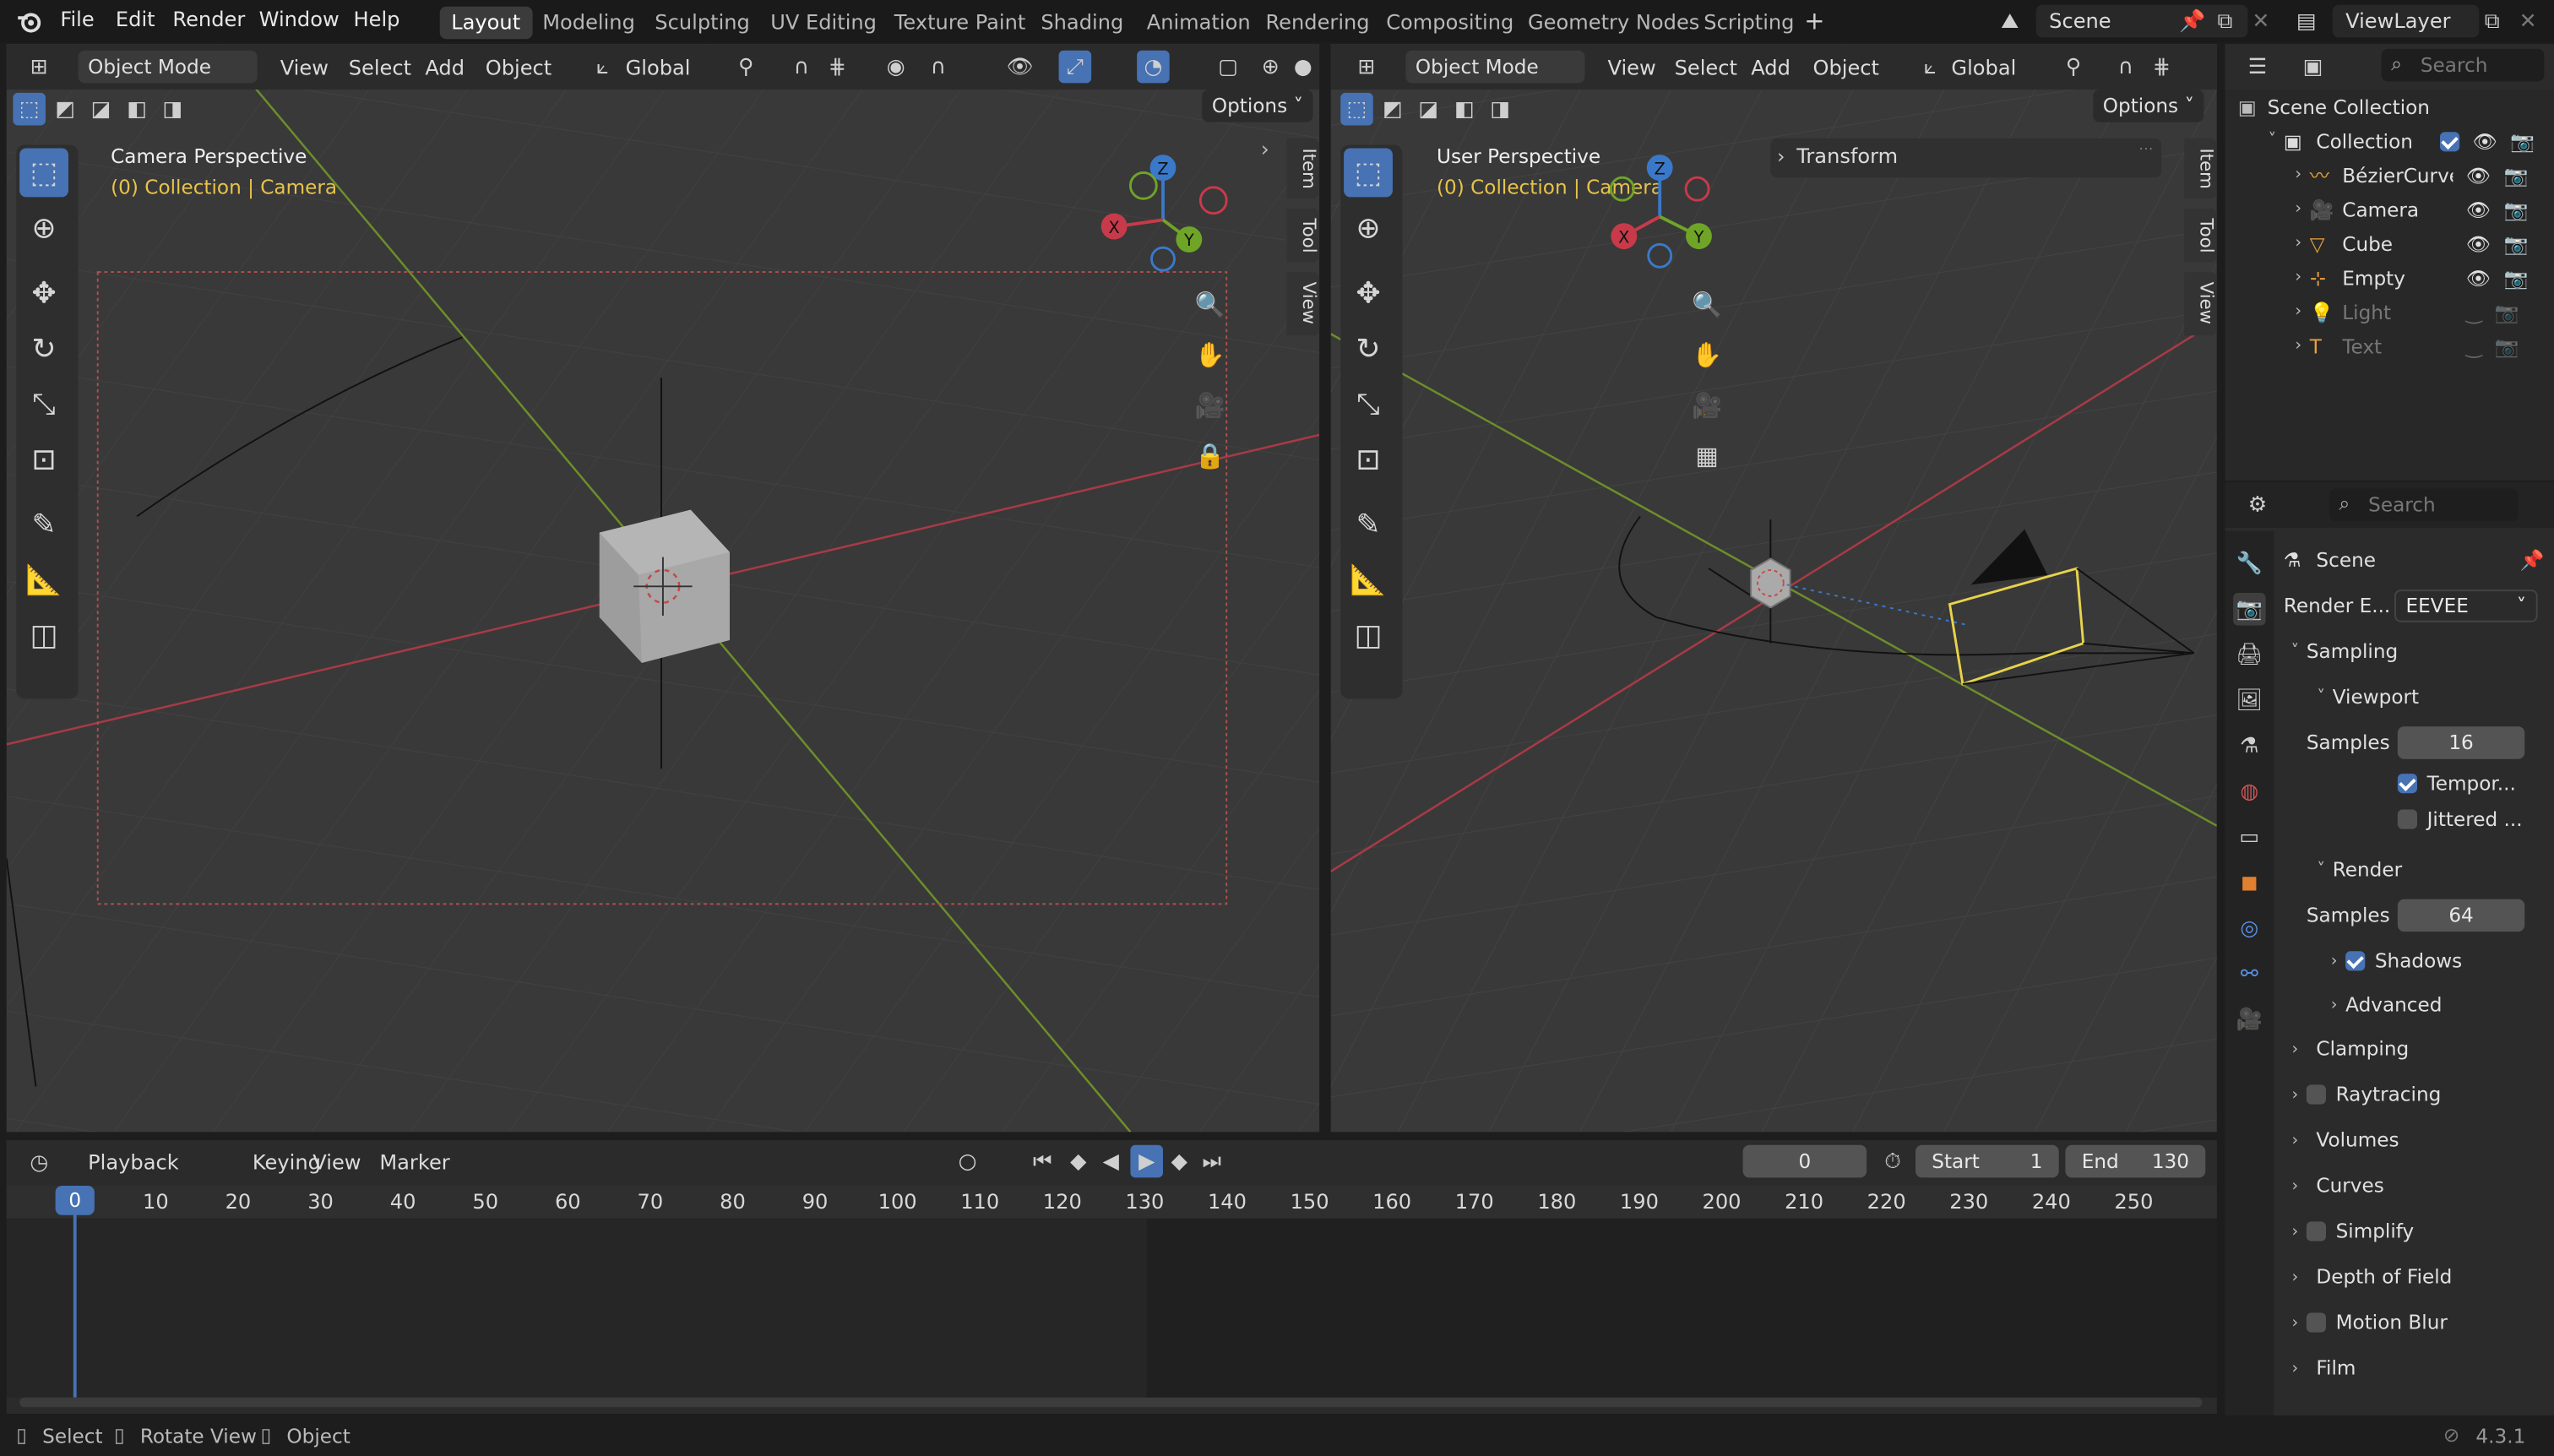 The height and width of the screenshot is (1456, 2554). Describe the element at coordinates (1893, 1161) in the screenshot. I see `stopwatch-icon: ⏱` at that location.